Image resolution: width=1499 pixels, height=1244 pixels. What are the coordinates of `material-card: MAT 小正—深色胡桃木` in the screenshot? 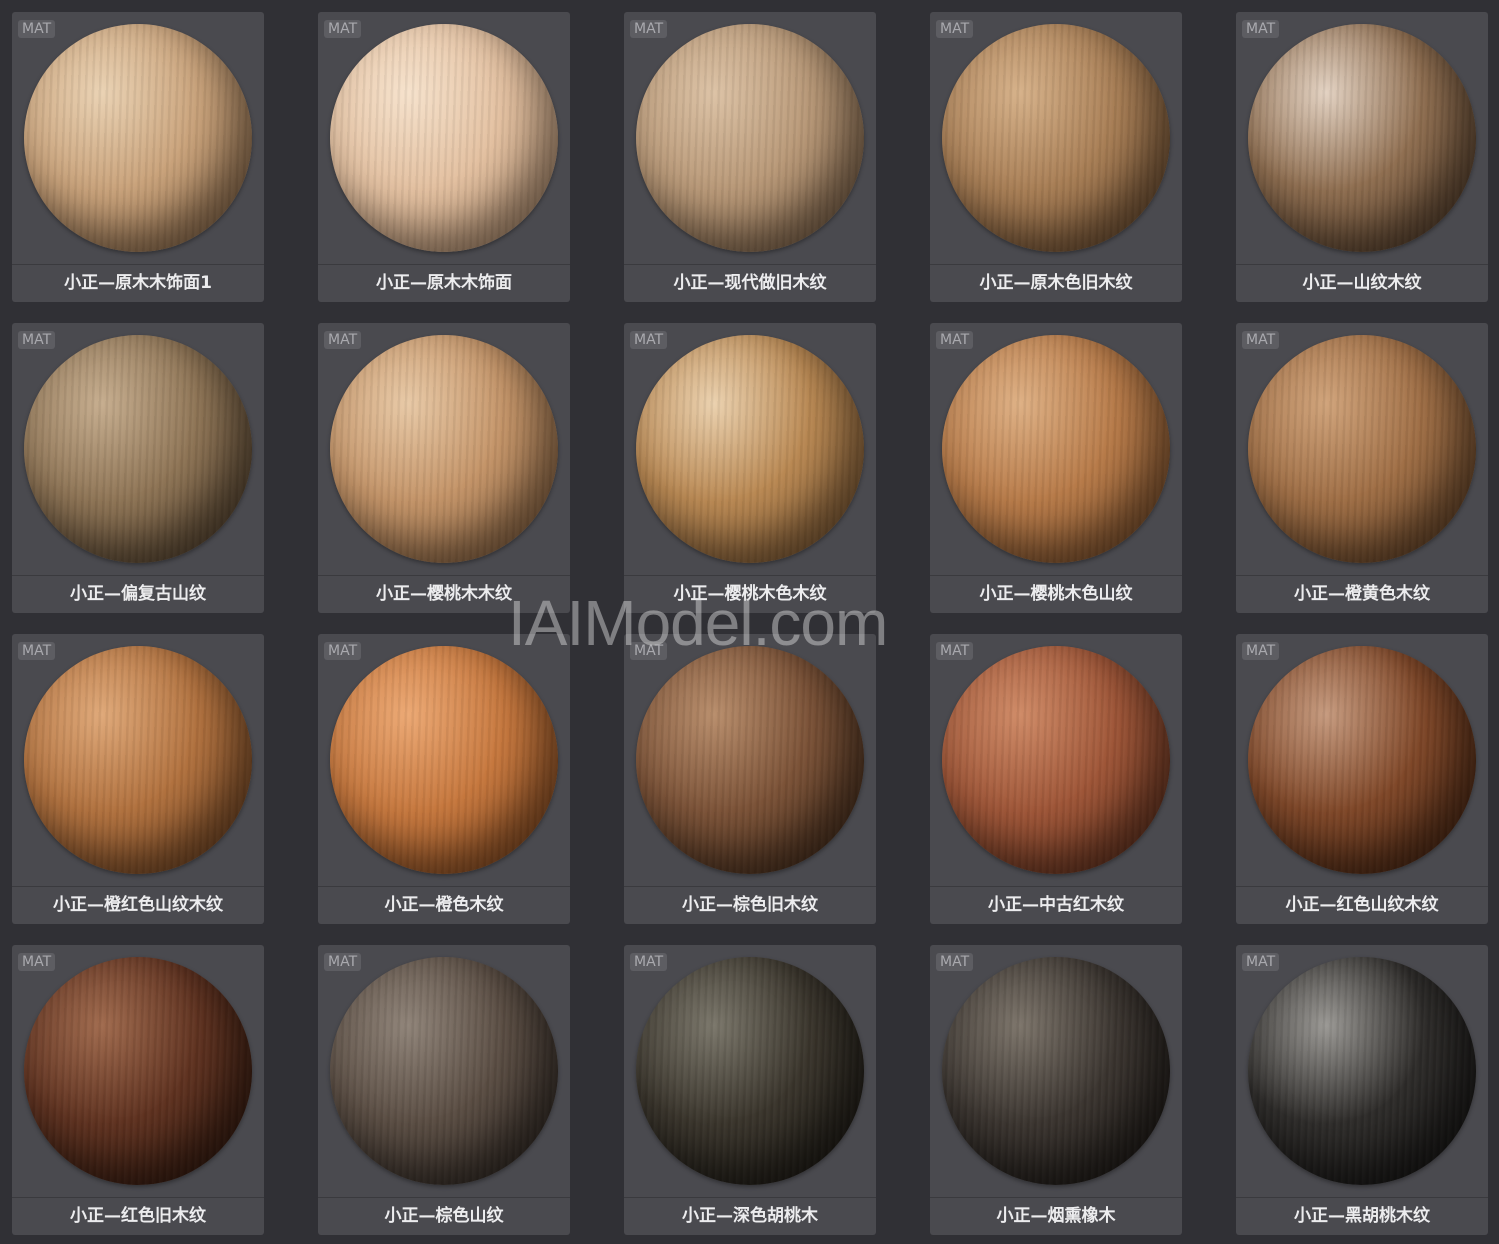 It's located at (750, 1090).